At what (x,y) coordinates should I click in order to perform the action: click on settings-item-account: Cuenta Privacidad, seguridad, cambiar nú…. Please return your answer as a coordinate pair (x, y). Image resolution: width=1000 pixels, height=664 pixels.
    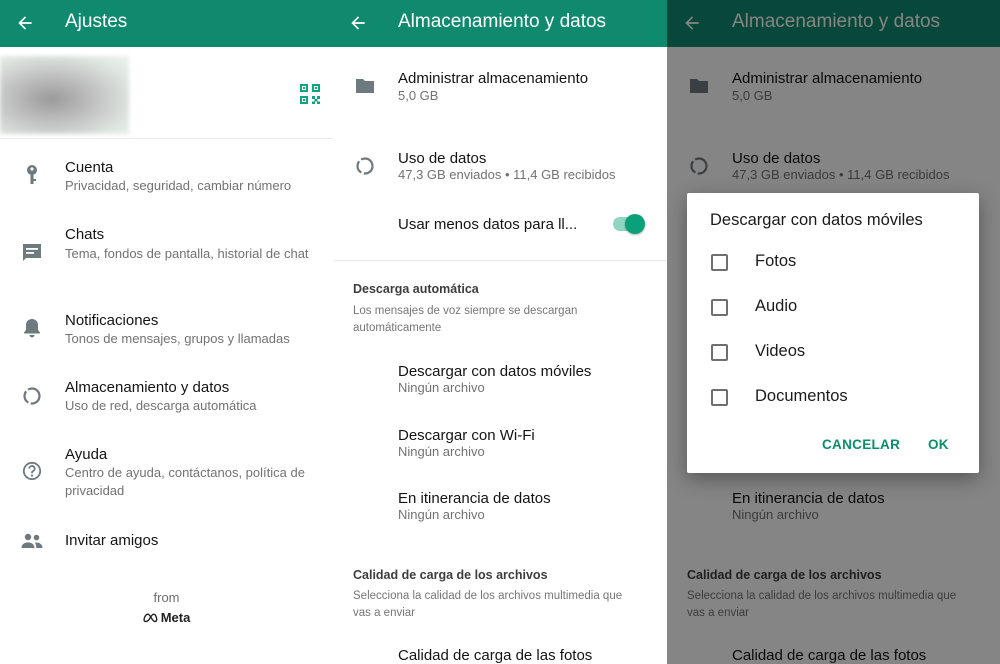
    Looking at the image, I should click on (166, 178).